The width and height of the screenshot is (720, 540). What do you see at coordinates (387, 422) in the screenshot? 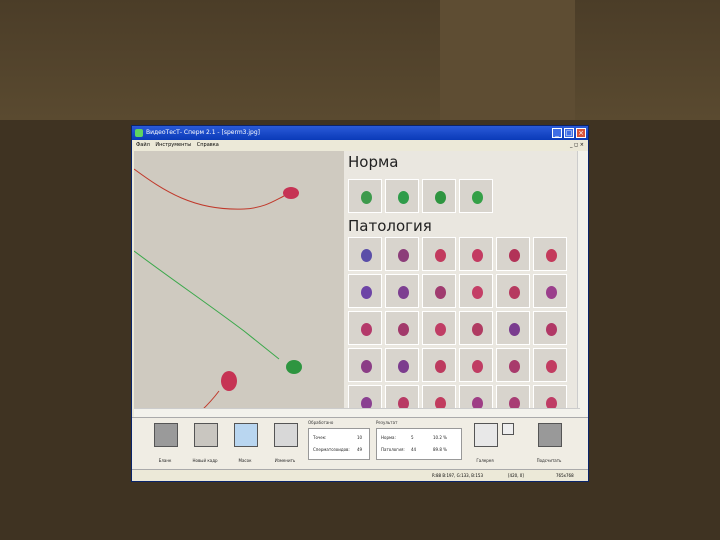
I see `results-group-label: Результат` at bounding box center [387, 422].